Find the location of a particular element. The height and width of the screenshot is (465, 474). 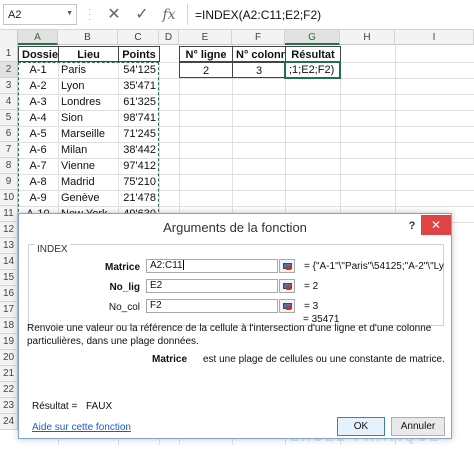

arg-label-no-lig: No_lig is located at coordinates (124, 287).